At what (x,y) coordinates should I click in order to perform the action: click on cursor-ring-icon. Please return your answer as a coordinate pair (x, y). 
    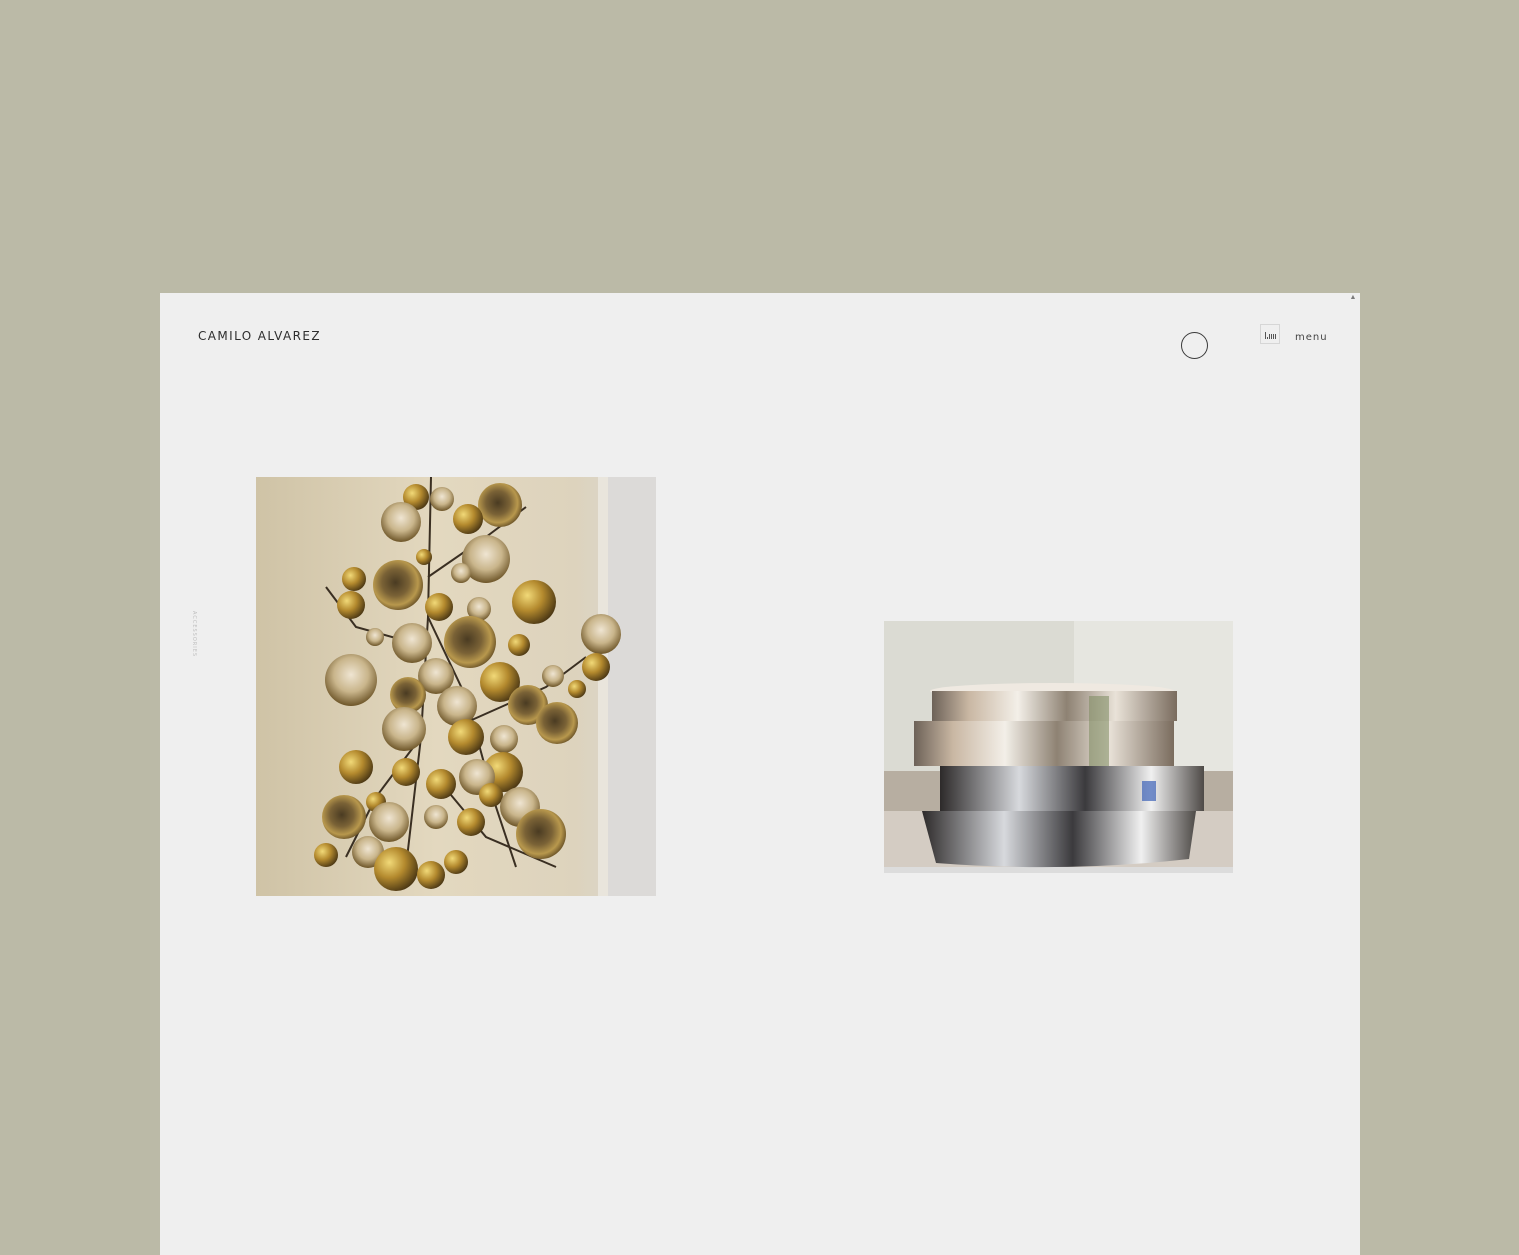
    Looking at the image, I should click on (1194, 345).